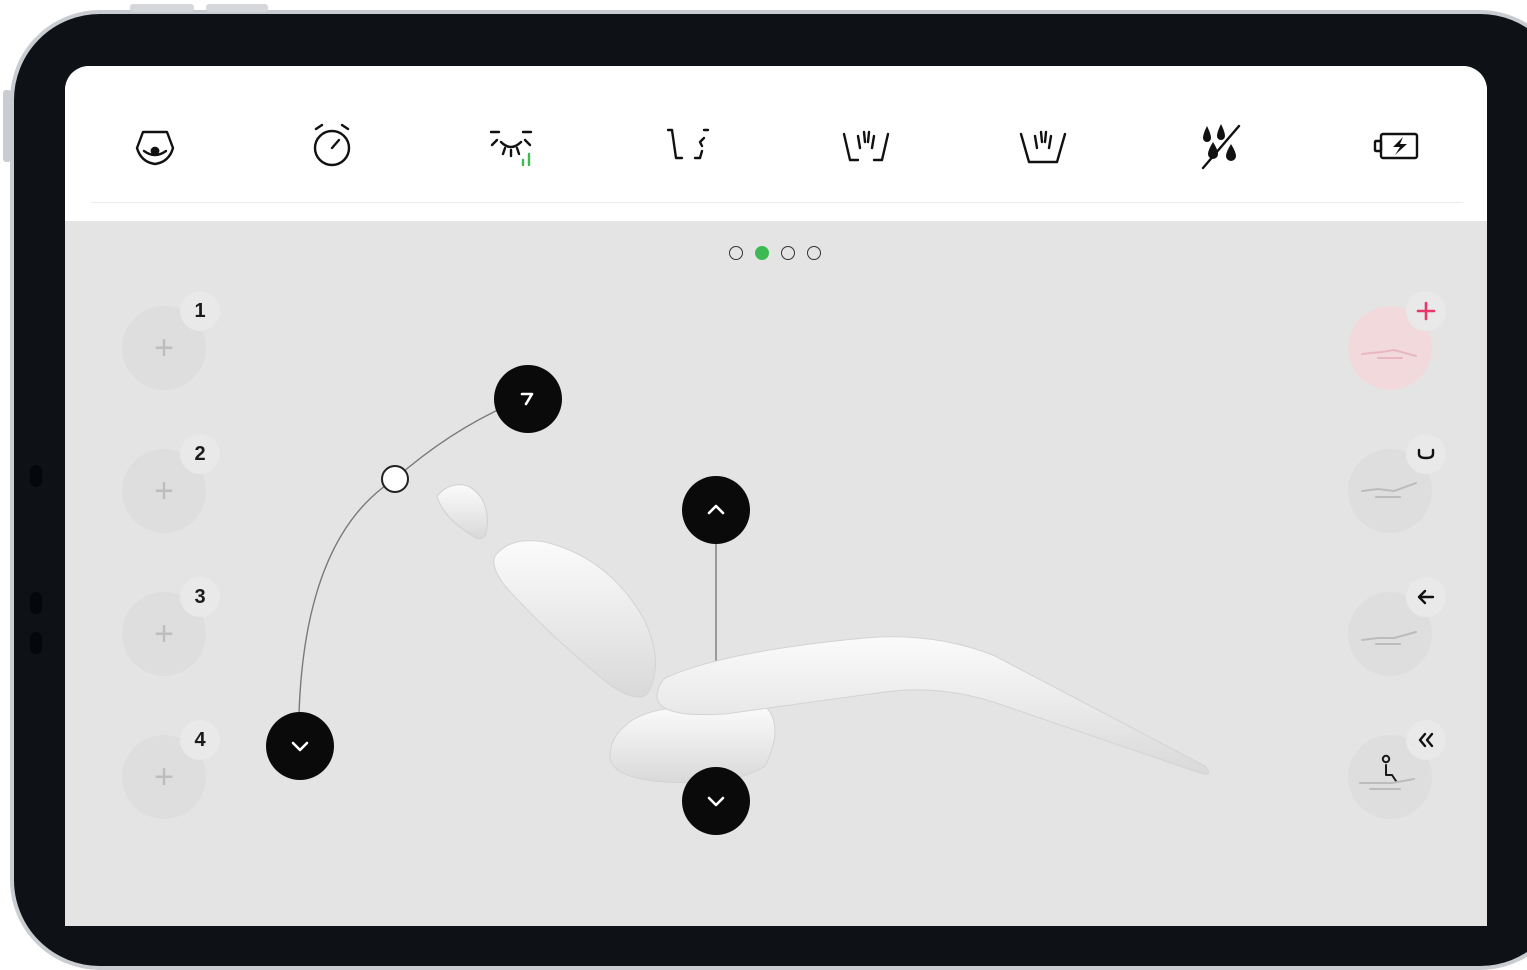 The width and height of the screenshot is (1527, 970). I want to click on return-badge, so click(1426, 740).